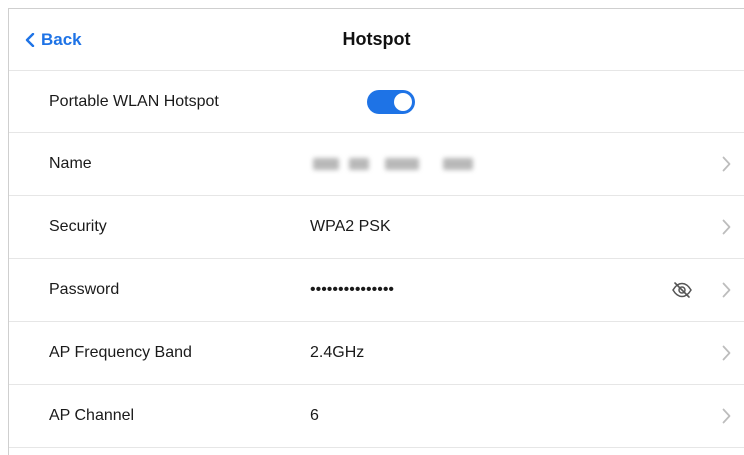  I want to click on row-label: Password, so click(84, 289).